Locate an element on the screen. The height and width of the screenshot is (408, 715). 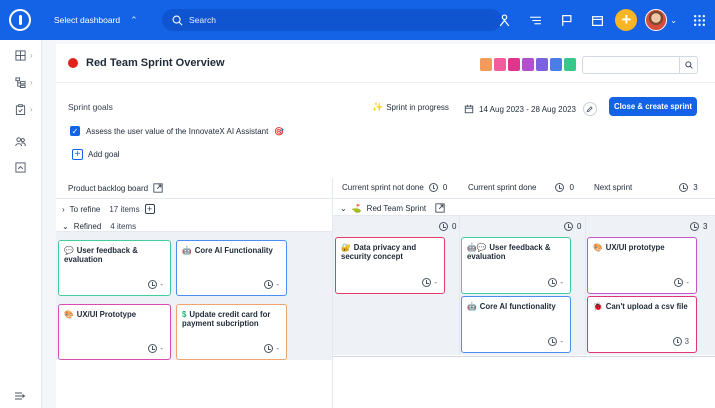
speech-bubble-icon: 💬 is located at coordinates (69, 250).